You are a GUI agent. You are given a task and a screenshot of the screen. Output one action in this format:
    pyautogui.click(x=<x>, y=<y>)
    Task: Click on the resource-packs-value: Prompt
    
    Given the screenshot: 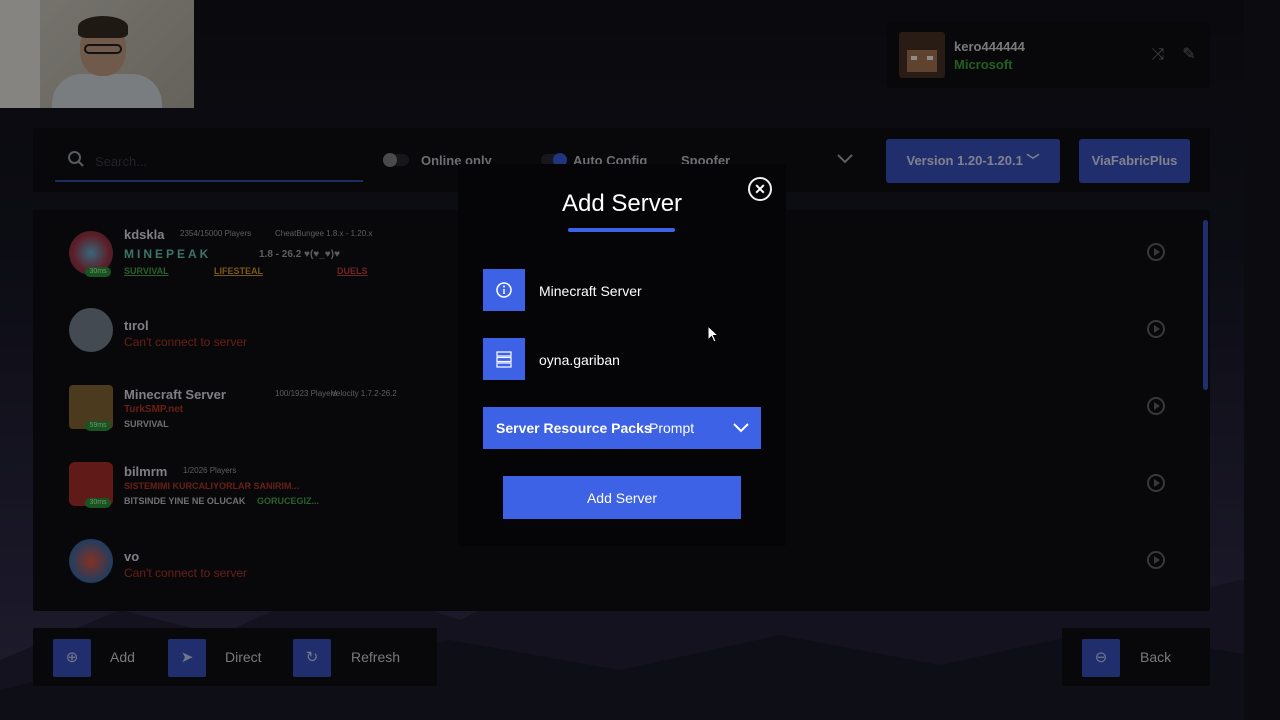 What is the action you would take?
    pyautogui.click(x=672, y=428)
    